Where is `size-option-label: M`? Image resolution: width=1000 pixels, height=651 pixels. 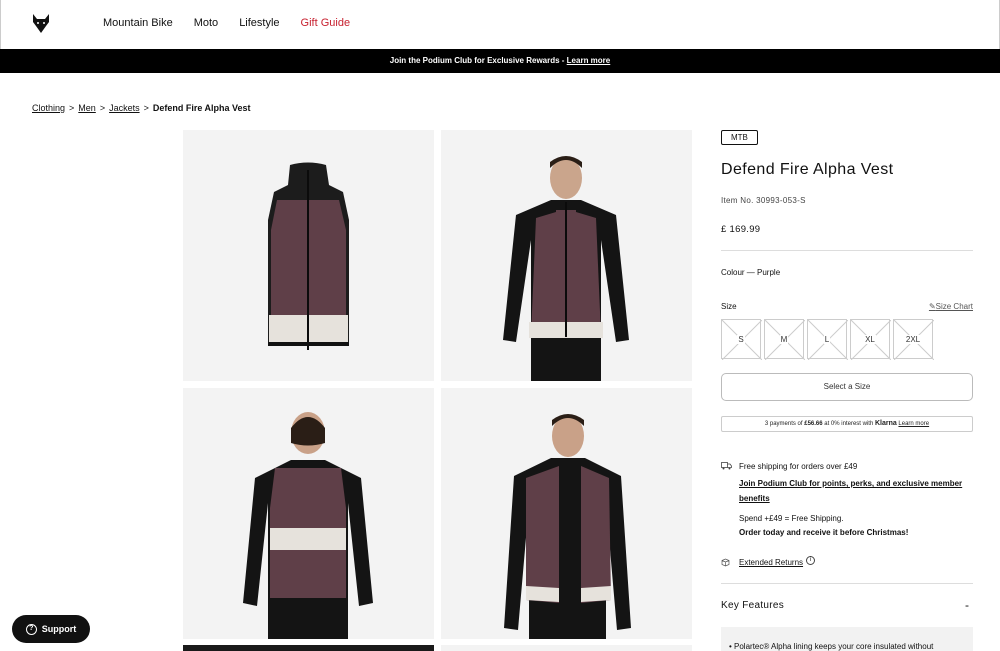
size-option-label: M is located at coordinates (784, 339).